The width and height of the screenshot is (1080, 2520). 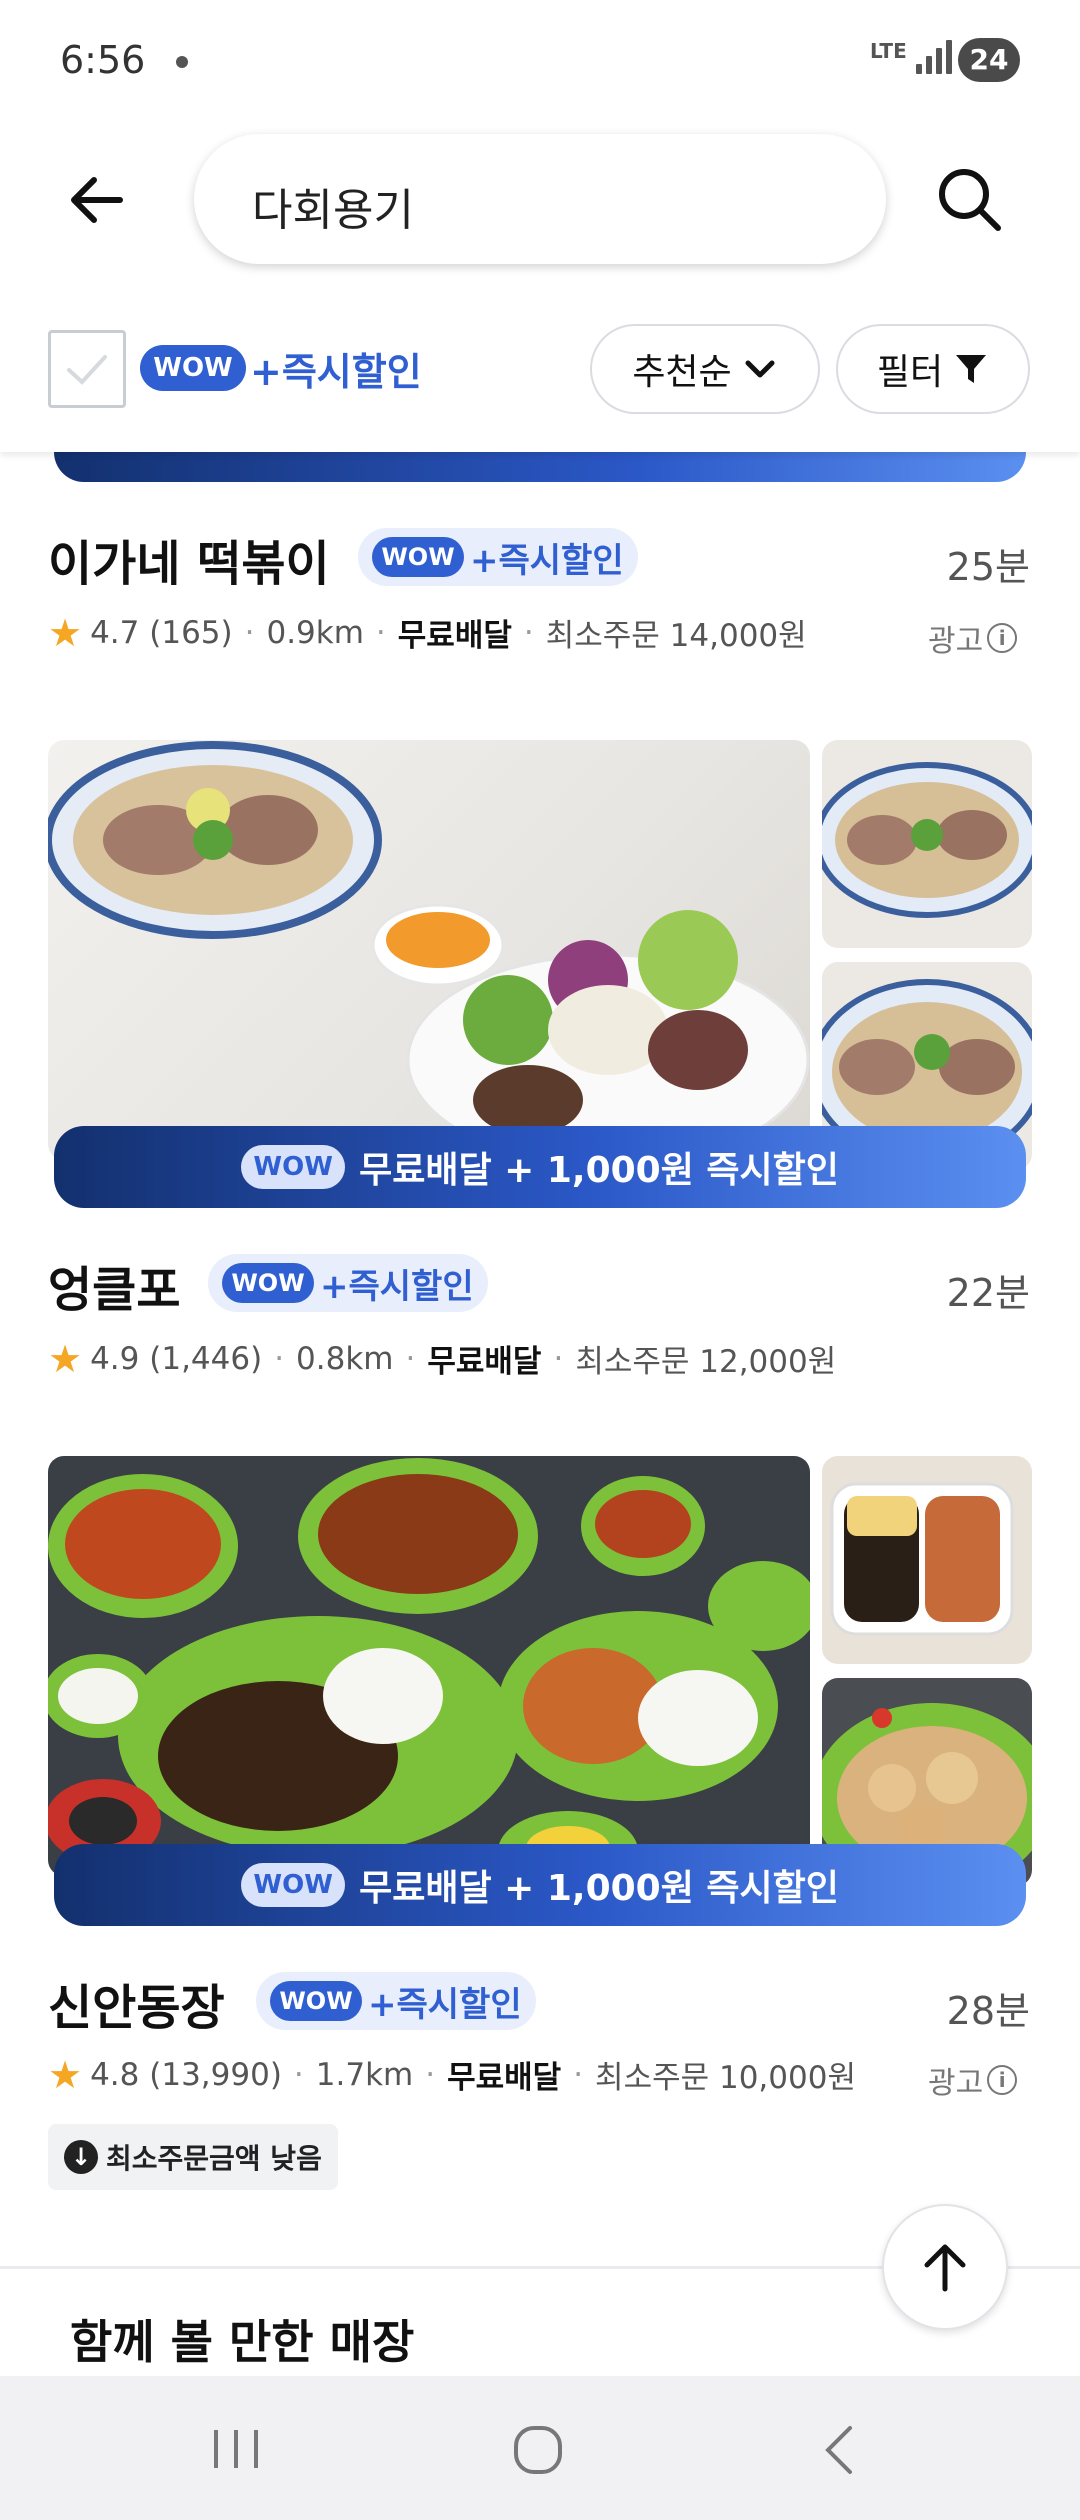 I want to click on chevron-down-icon, so click(x=760, y=369).